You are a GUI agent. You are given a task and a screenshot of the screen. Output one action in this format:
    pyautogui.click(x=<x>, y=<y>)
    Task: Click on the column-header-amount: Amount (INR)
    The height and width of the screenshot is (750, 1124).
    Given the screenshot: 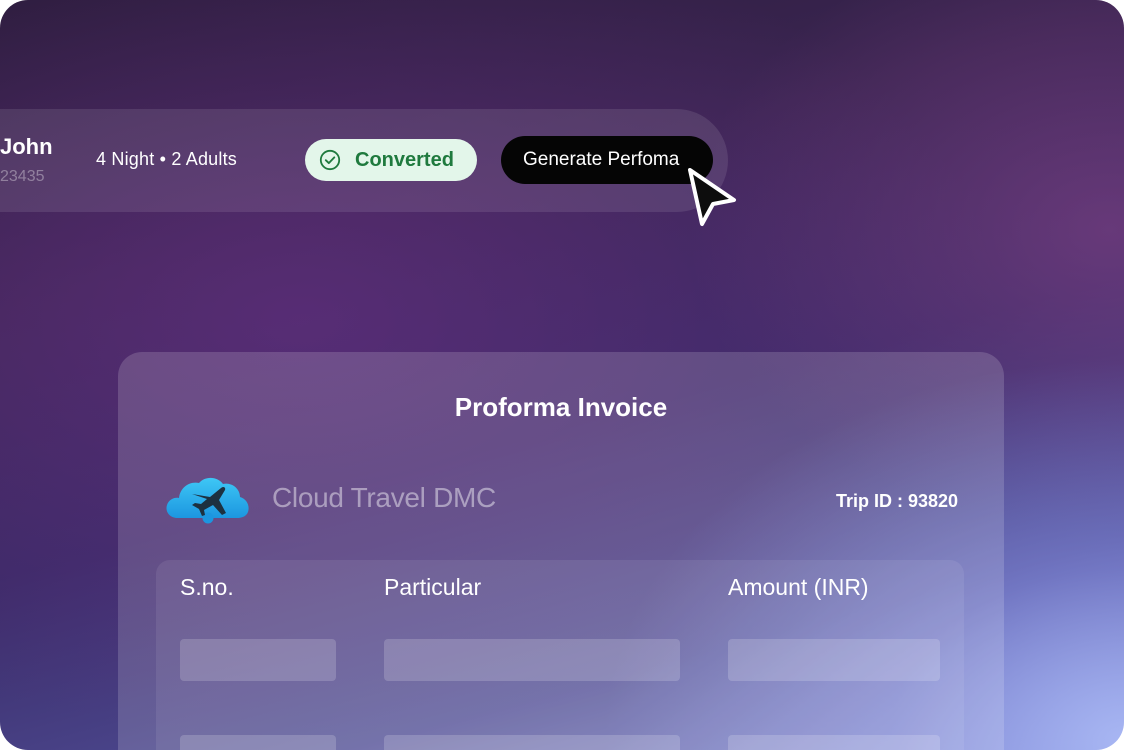 What is the action you would take?
    pyautogui.click(x=798, y=587)
    